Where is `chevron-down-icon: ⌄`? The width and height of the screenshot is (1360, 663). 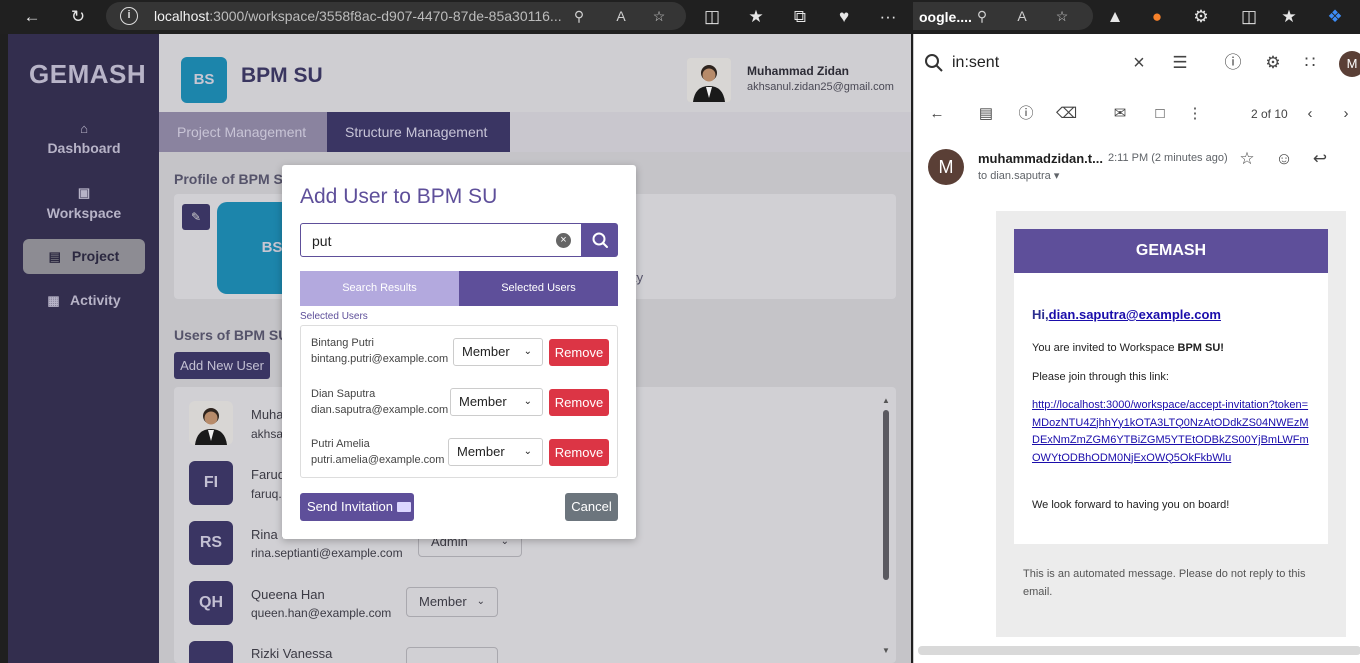
chevron-down-icon: ⌄ is located at coordinates (480, 601).